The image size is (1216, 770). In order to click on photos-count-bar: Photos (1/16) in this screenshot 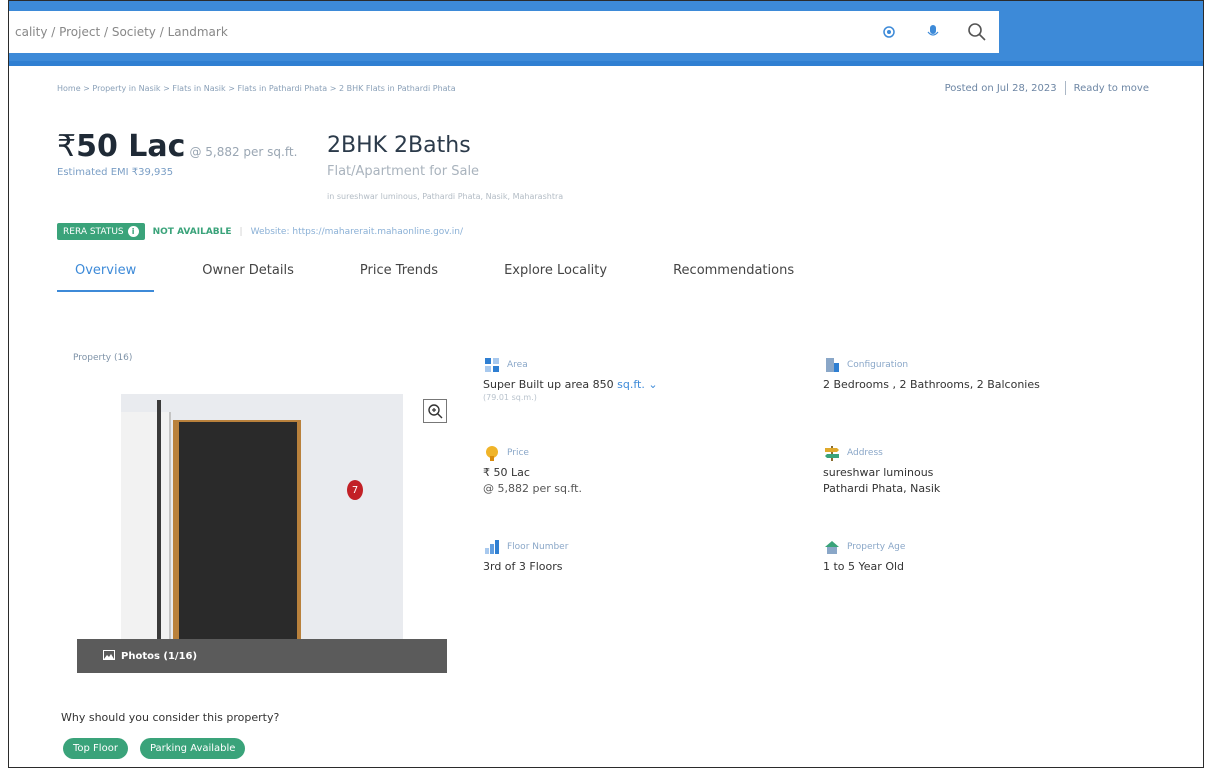, I will do `click(262, 656)`.